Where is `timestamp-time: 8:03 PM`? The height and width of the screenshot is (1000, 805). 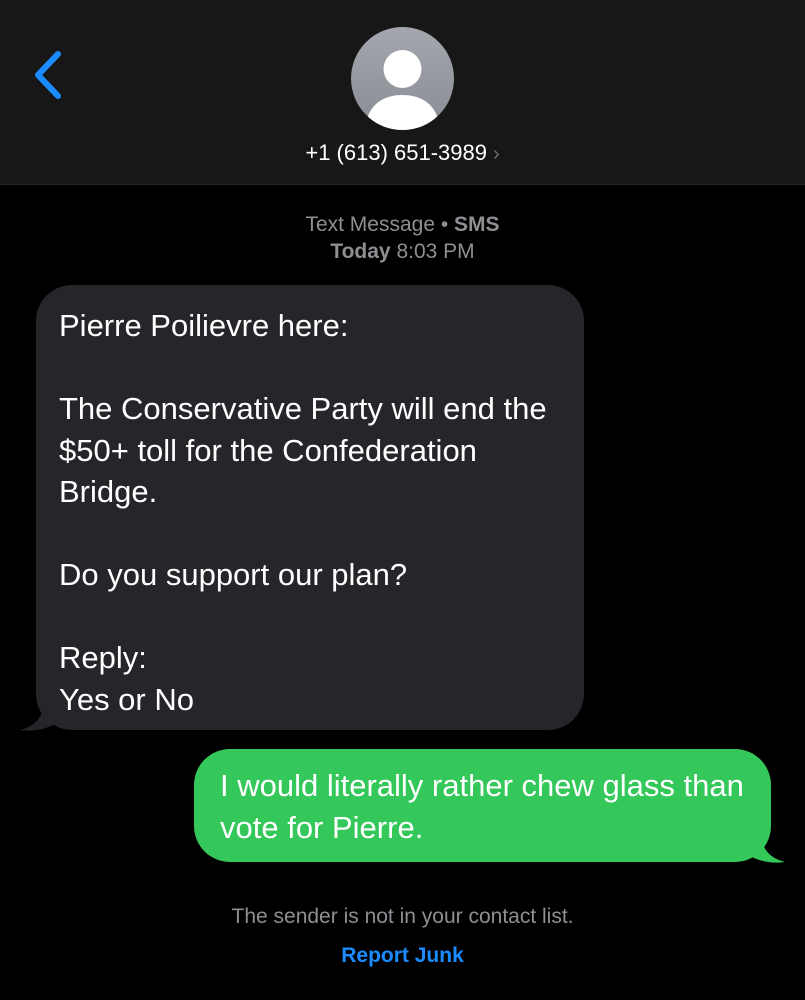 timestamp-time: 8:03 PM is located at coordinates (435, 251).